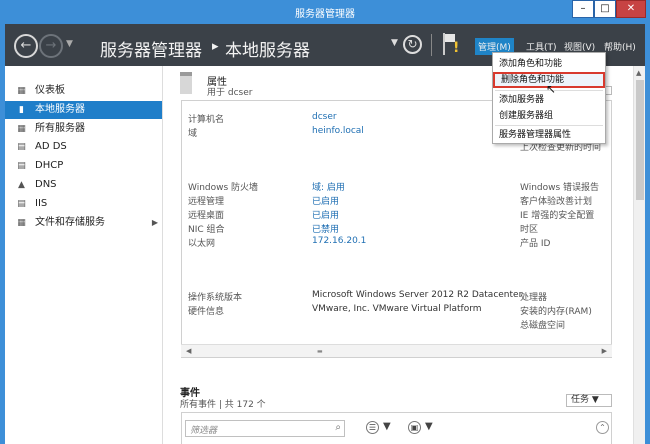 This screenshot has width=650, height=444. Describe the element at coordinates (21, 91) in the screenshot. I see `dashboard-icon: ▦` at that location.